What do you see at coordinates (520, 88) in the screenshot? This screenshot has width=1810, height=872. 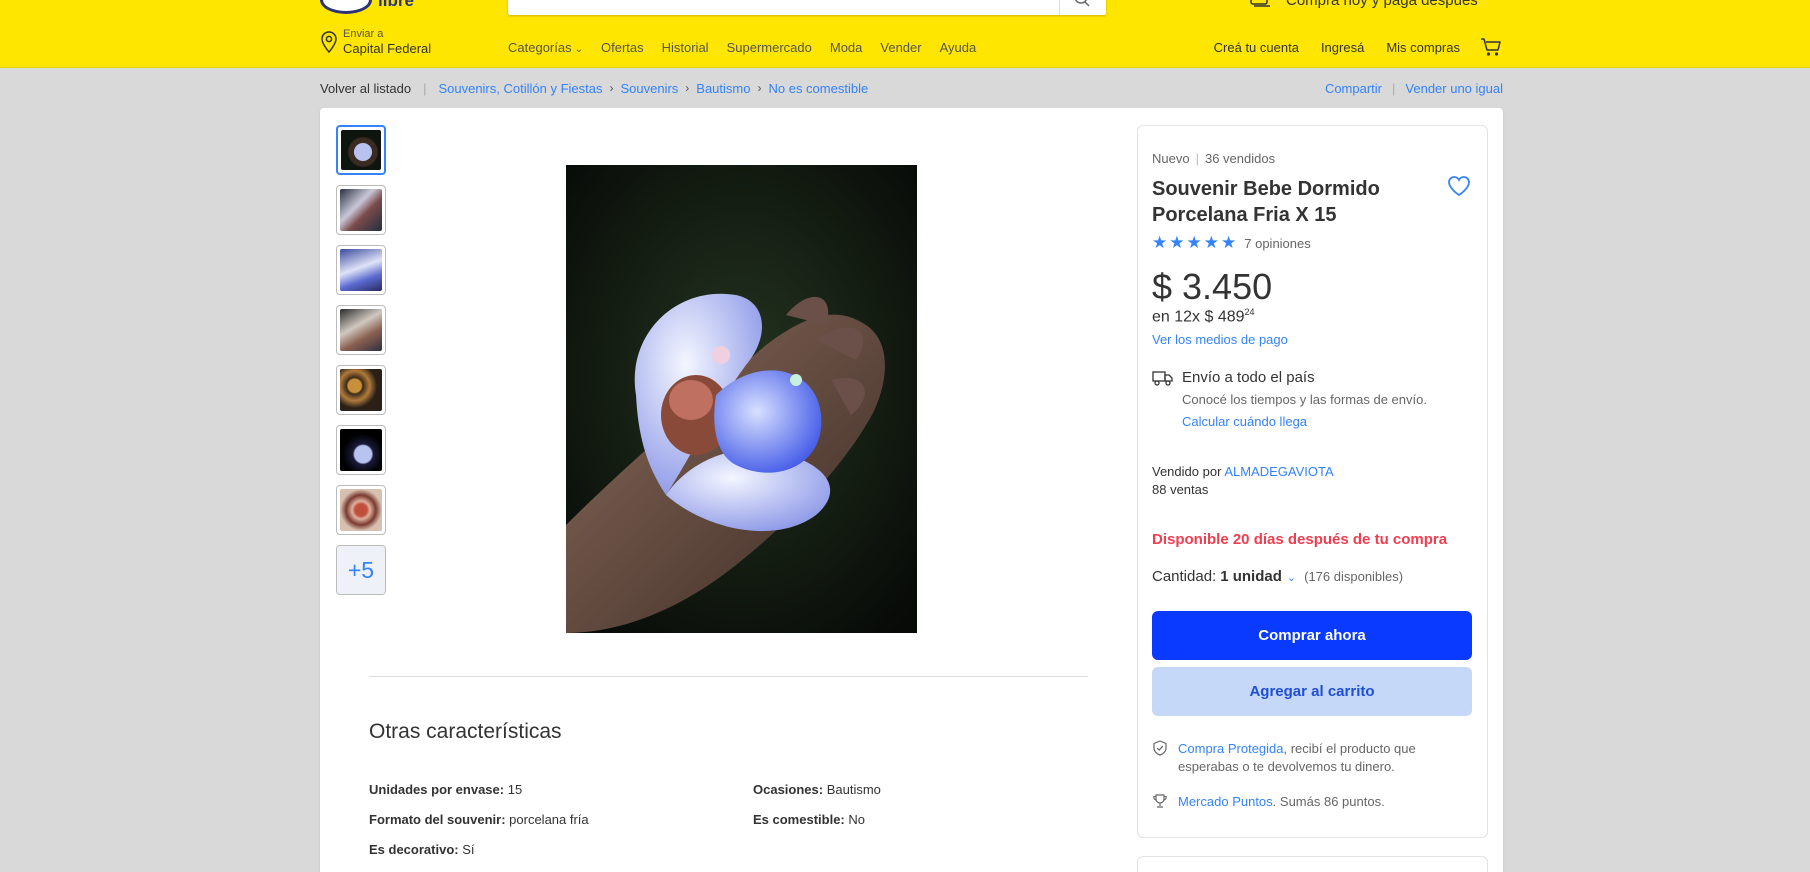 I see `breadcrumb-item: Souvenirs, Cotillón y Fiestas` at bounding box center [520, 88].